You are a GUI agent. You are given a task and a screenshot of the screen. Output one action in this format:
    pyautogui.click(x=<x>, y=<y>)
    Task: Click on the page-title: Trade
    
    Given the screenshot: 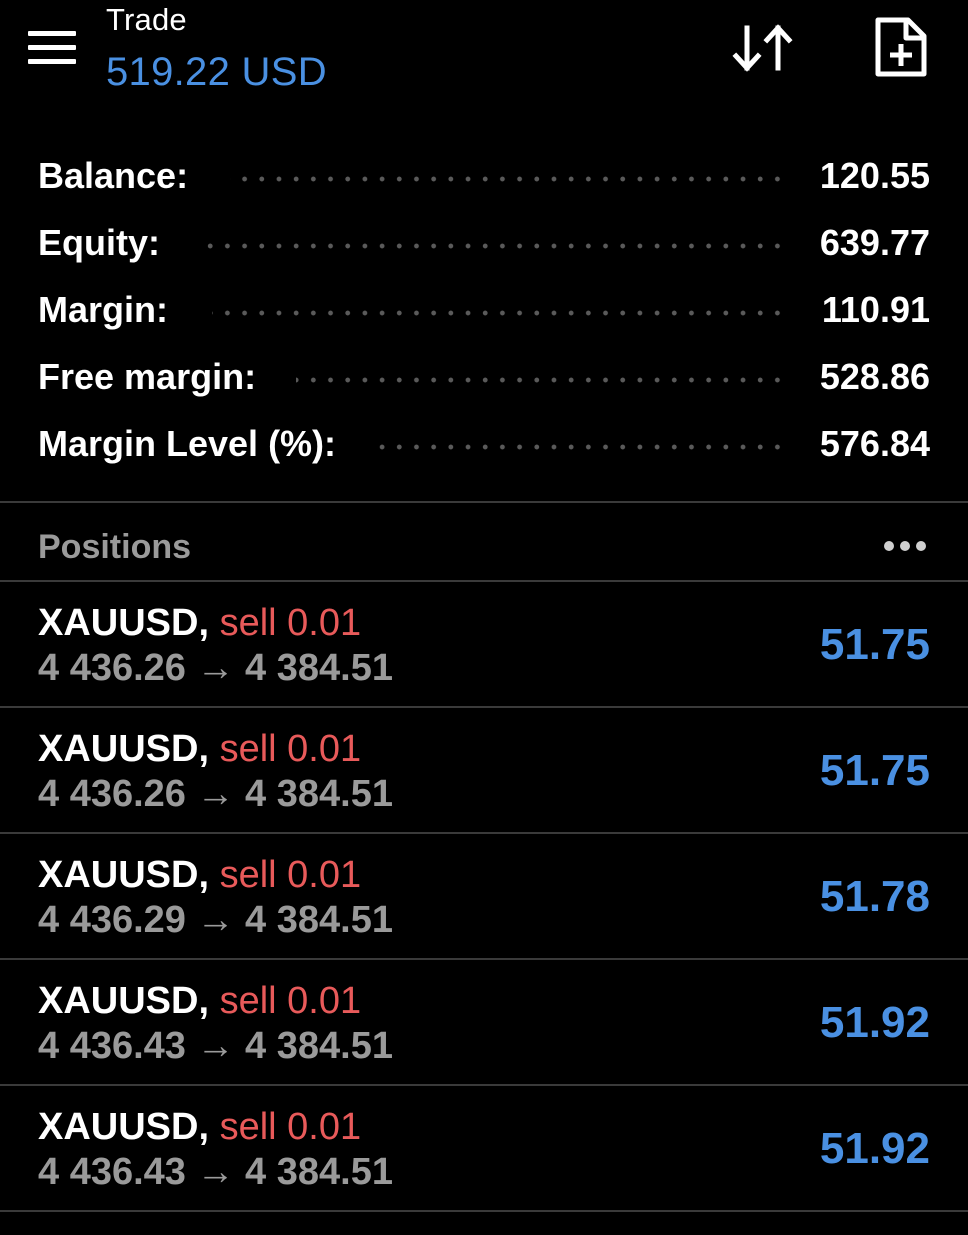 What is the action you would take?
    pyautogui.click(x=146, y=19)
    